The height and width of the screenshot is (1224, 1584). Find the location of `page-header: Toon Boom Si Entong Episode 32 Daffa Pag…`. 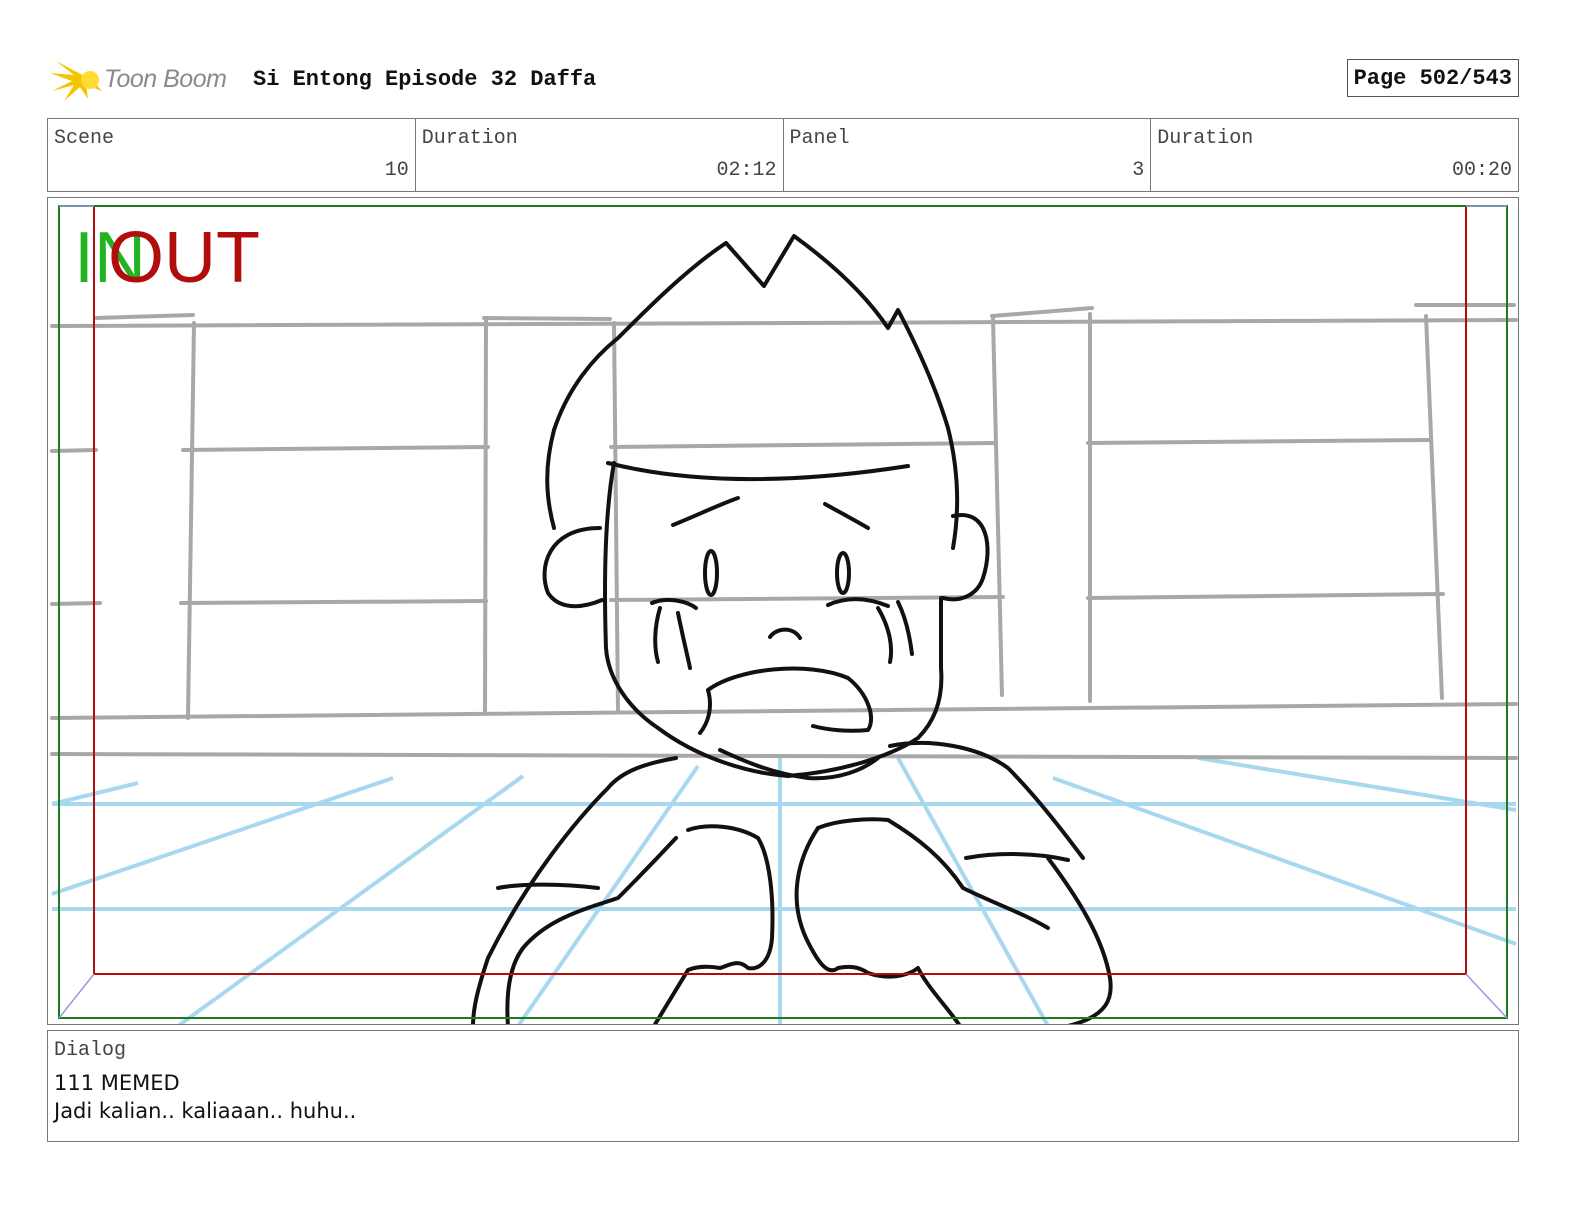

page-header: Toon Boom Si Entong Episode 32 Daffa Pag… is located at coordinates (784, 80).